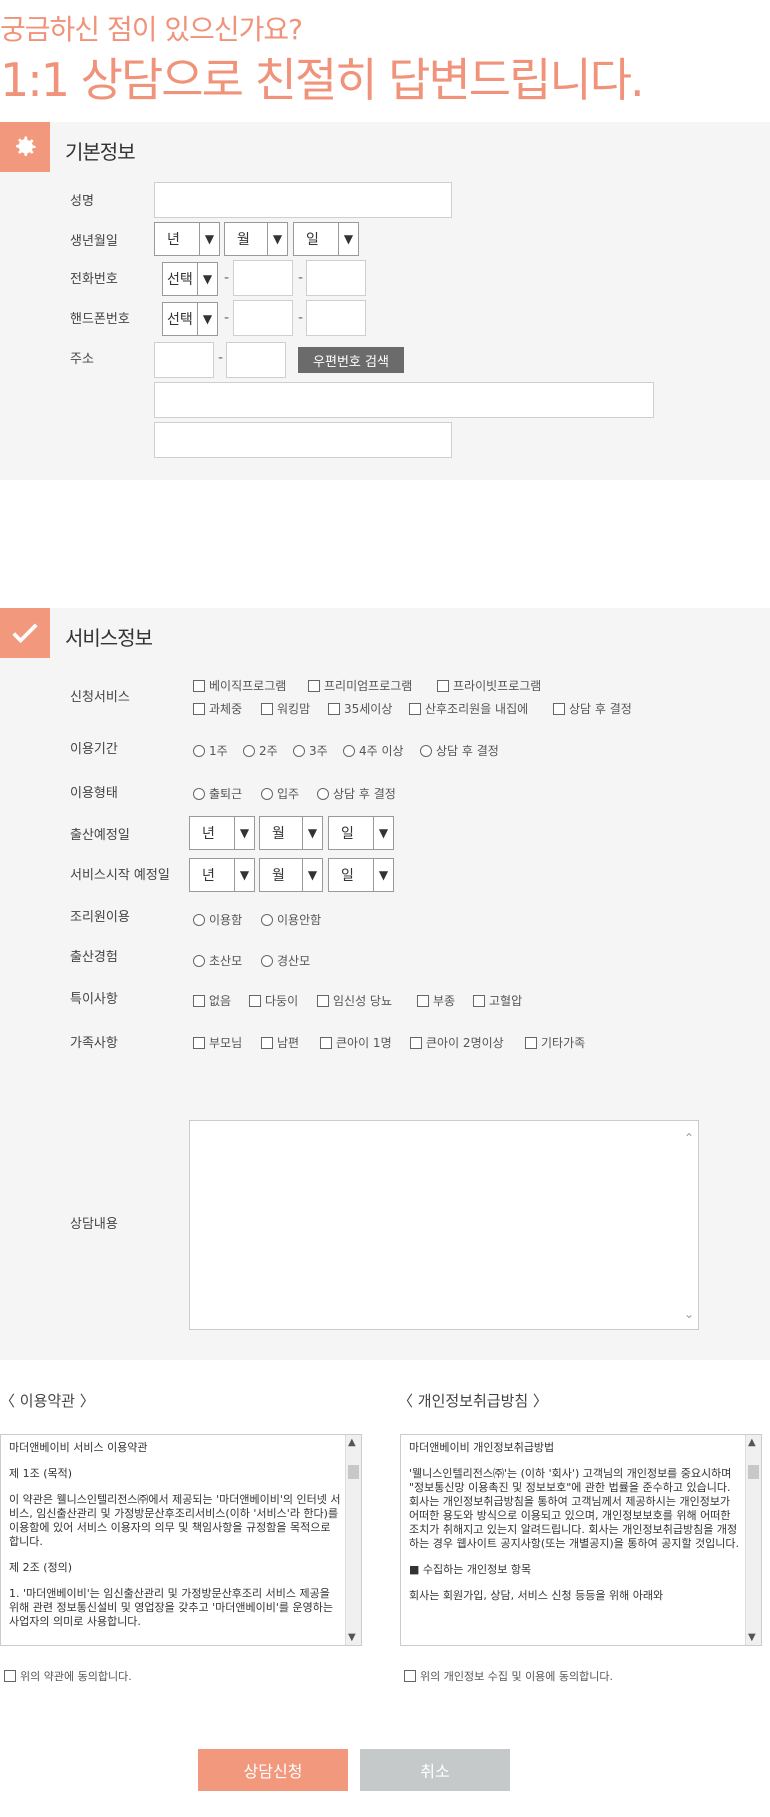  What do you see at coordinates (217, 1042) in the screenshot?
I see `family-option: 부모님` at bounding box center [217, 1042].